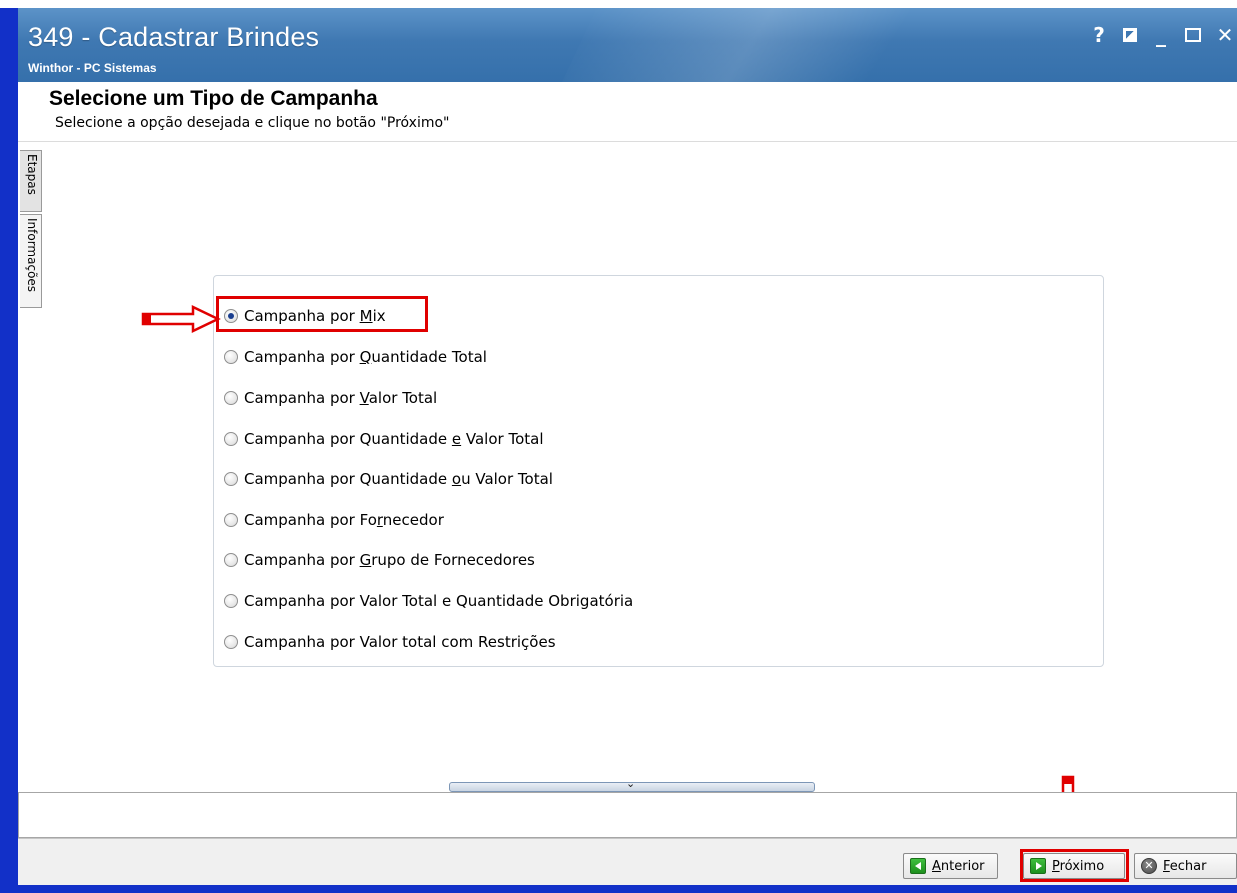 Image resolution: width=1237 pixels, height=893 pixels. Describe the element at coordinates (92, 68) in the screenshot. I see `window-subtitle: Winthor - PC Sistemas` at that location.